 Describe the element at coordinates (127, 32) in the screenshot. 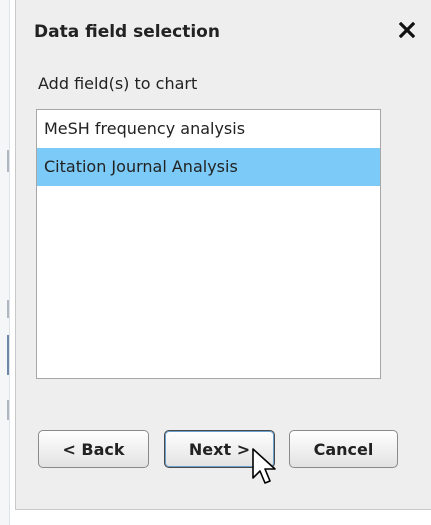

I see `dialog-title: Data field selection` at that location.